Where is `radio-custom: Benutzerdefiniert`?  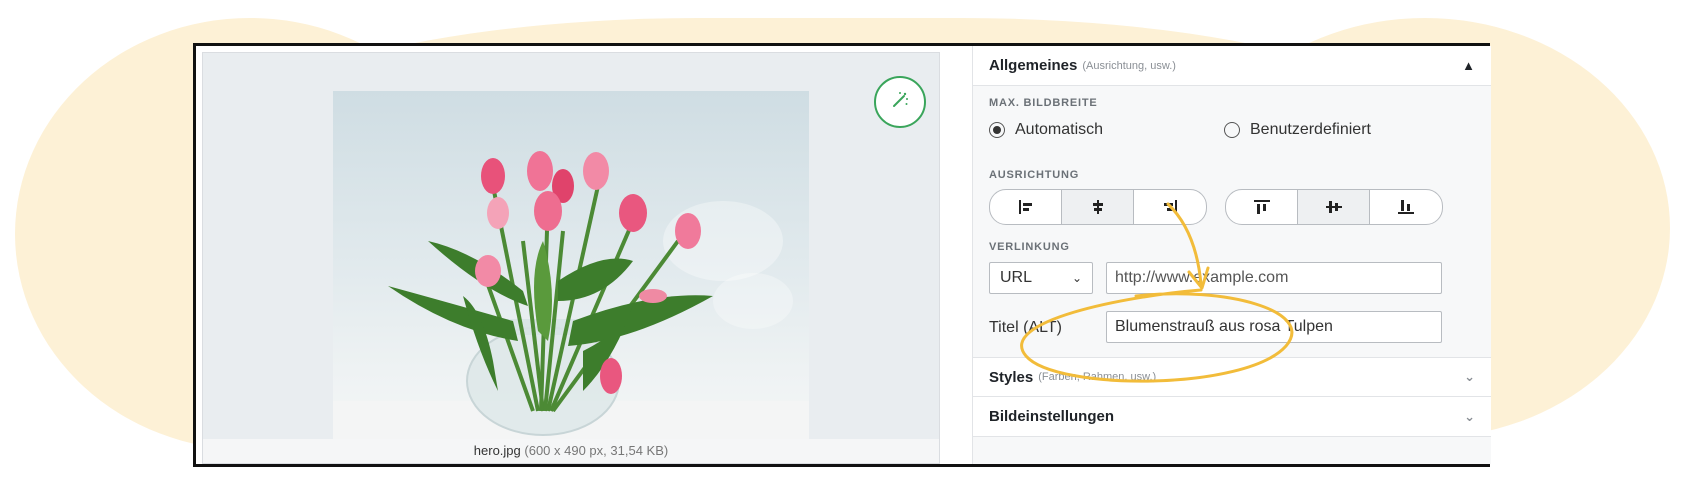
radio-custom: Benutzerdefiniert is located at coordinates (1297, 130).